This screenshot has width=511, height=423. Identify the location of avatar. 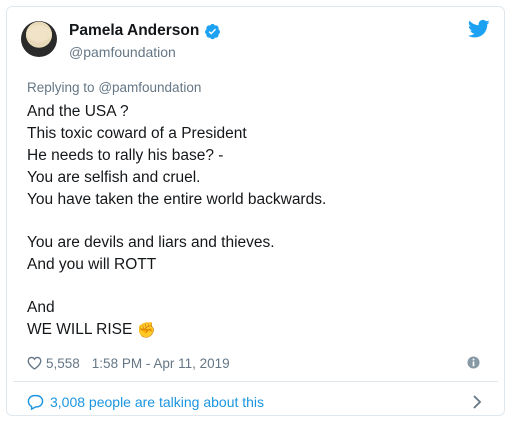
(39, 39).